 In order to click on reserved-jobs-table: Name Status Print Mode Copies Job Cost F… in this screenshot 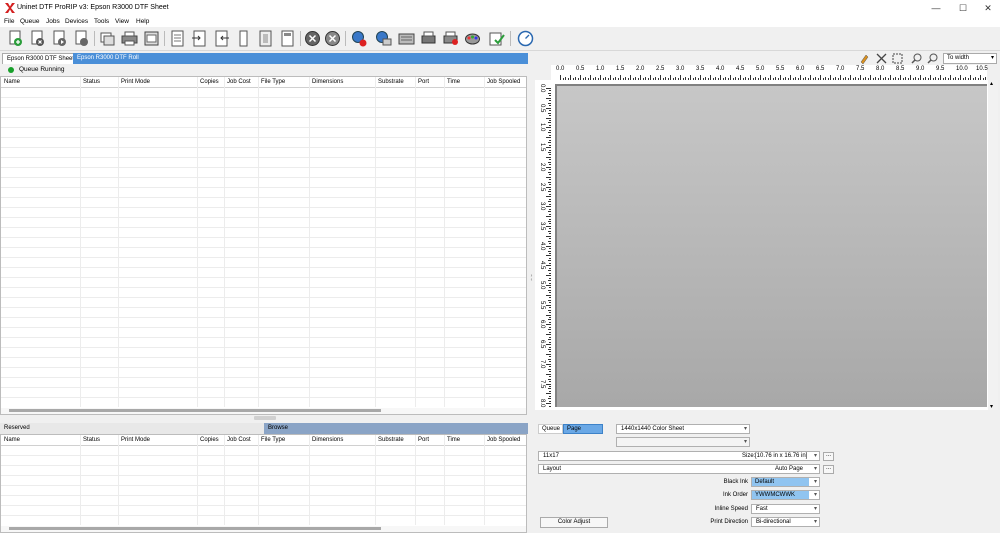, I will do `click(263, 483)`.